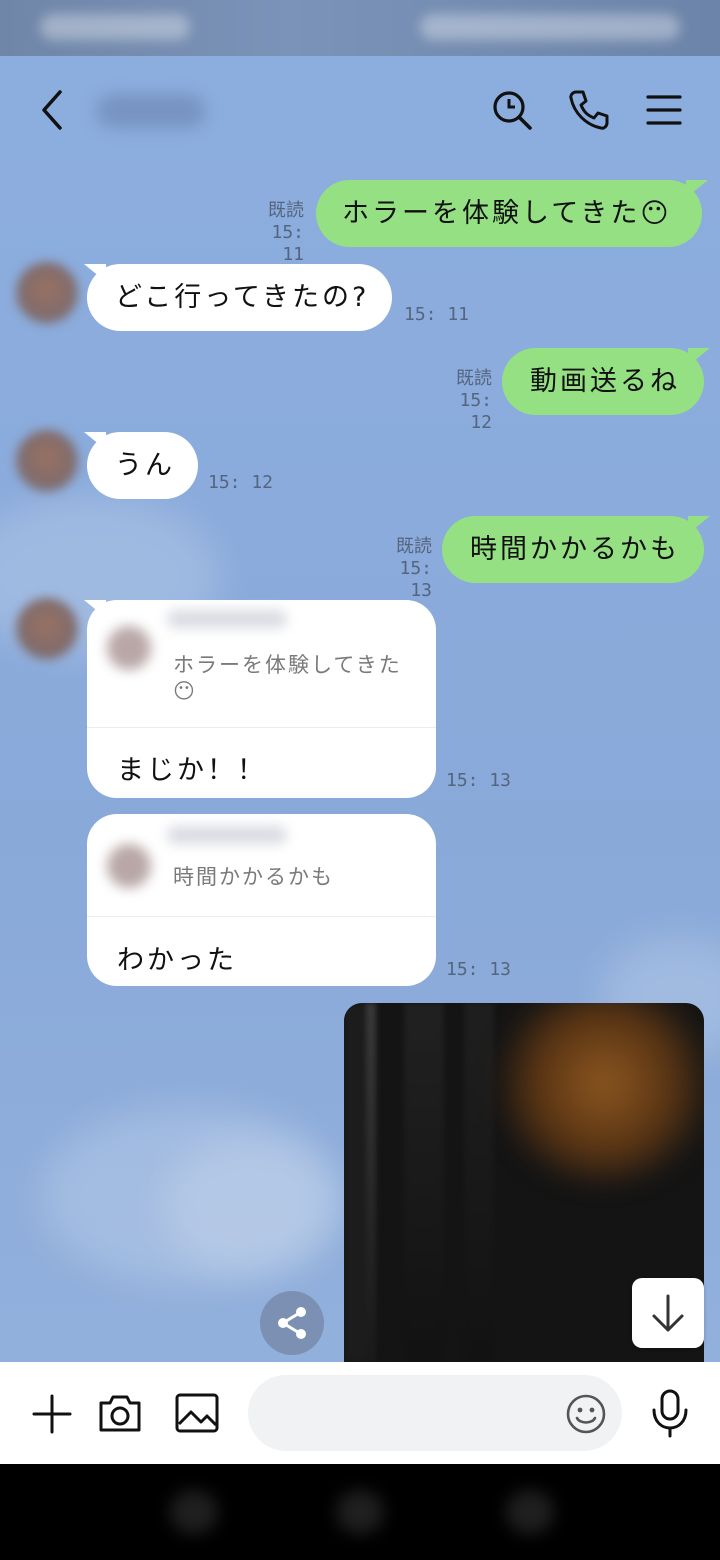  What do you see at coordinates (239, 297) in the screenshot?
I see `message-bubble-received: どこ行ってきたの?` at bounding box center [239, 297].